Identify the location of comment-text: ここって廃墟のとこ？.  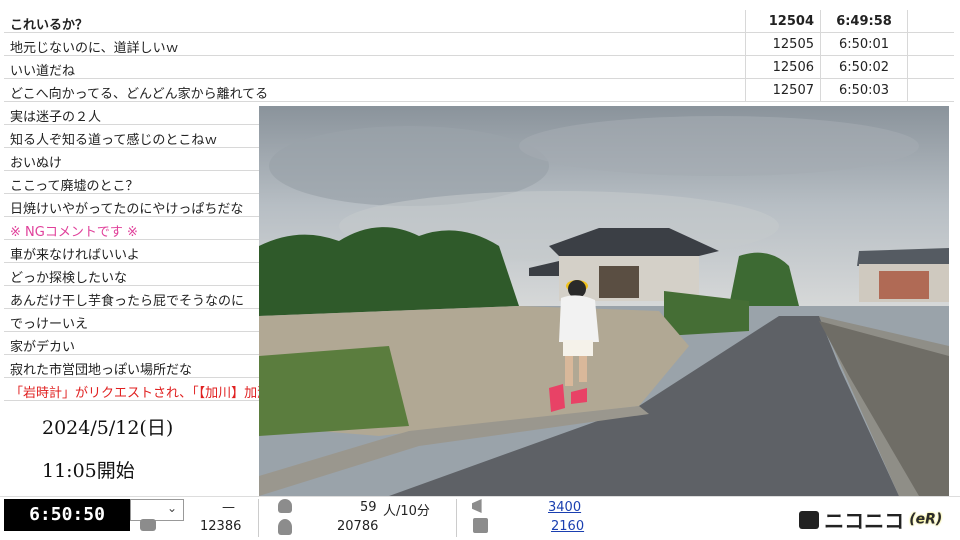
(74, 186).